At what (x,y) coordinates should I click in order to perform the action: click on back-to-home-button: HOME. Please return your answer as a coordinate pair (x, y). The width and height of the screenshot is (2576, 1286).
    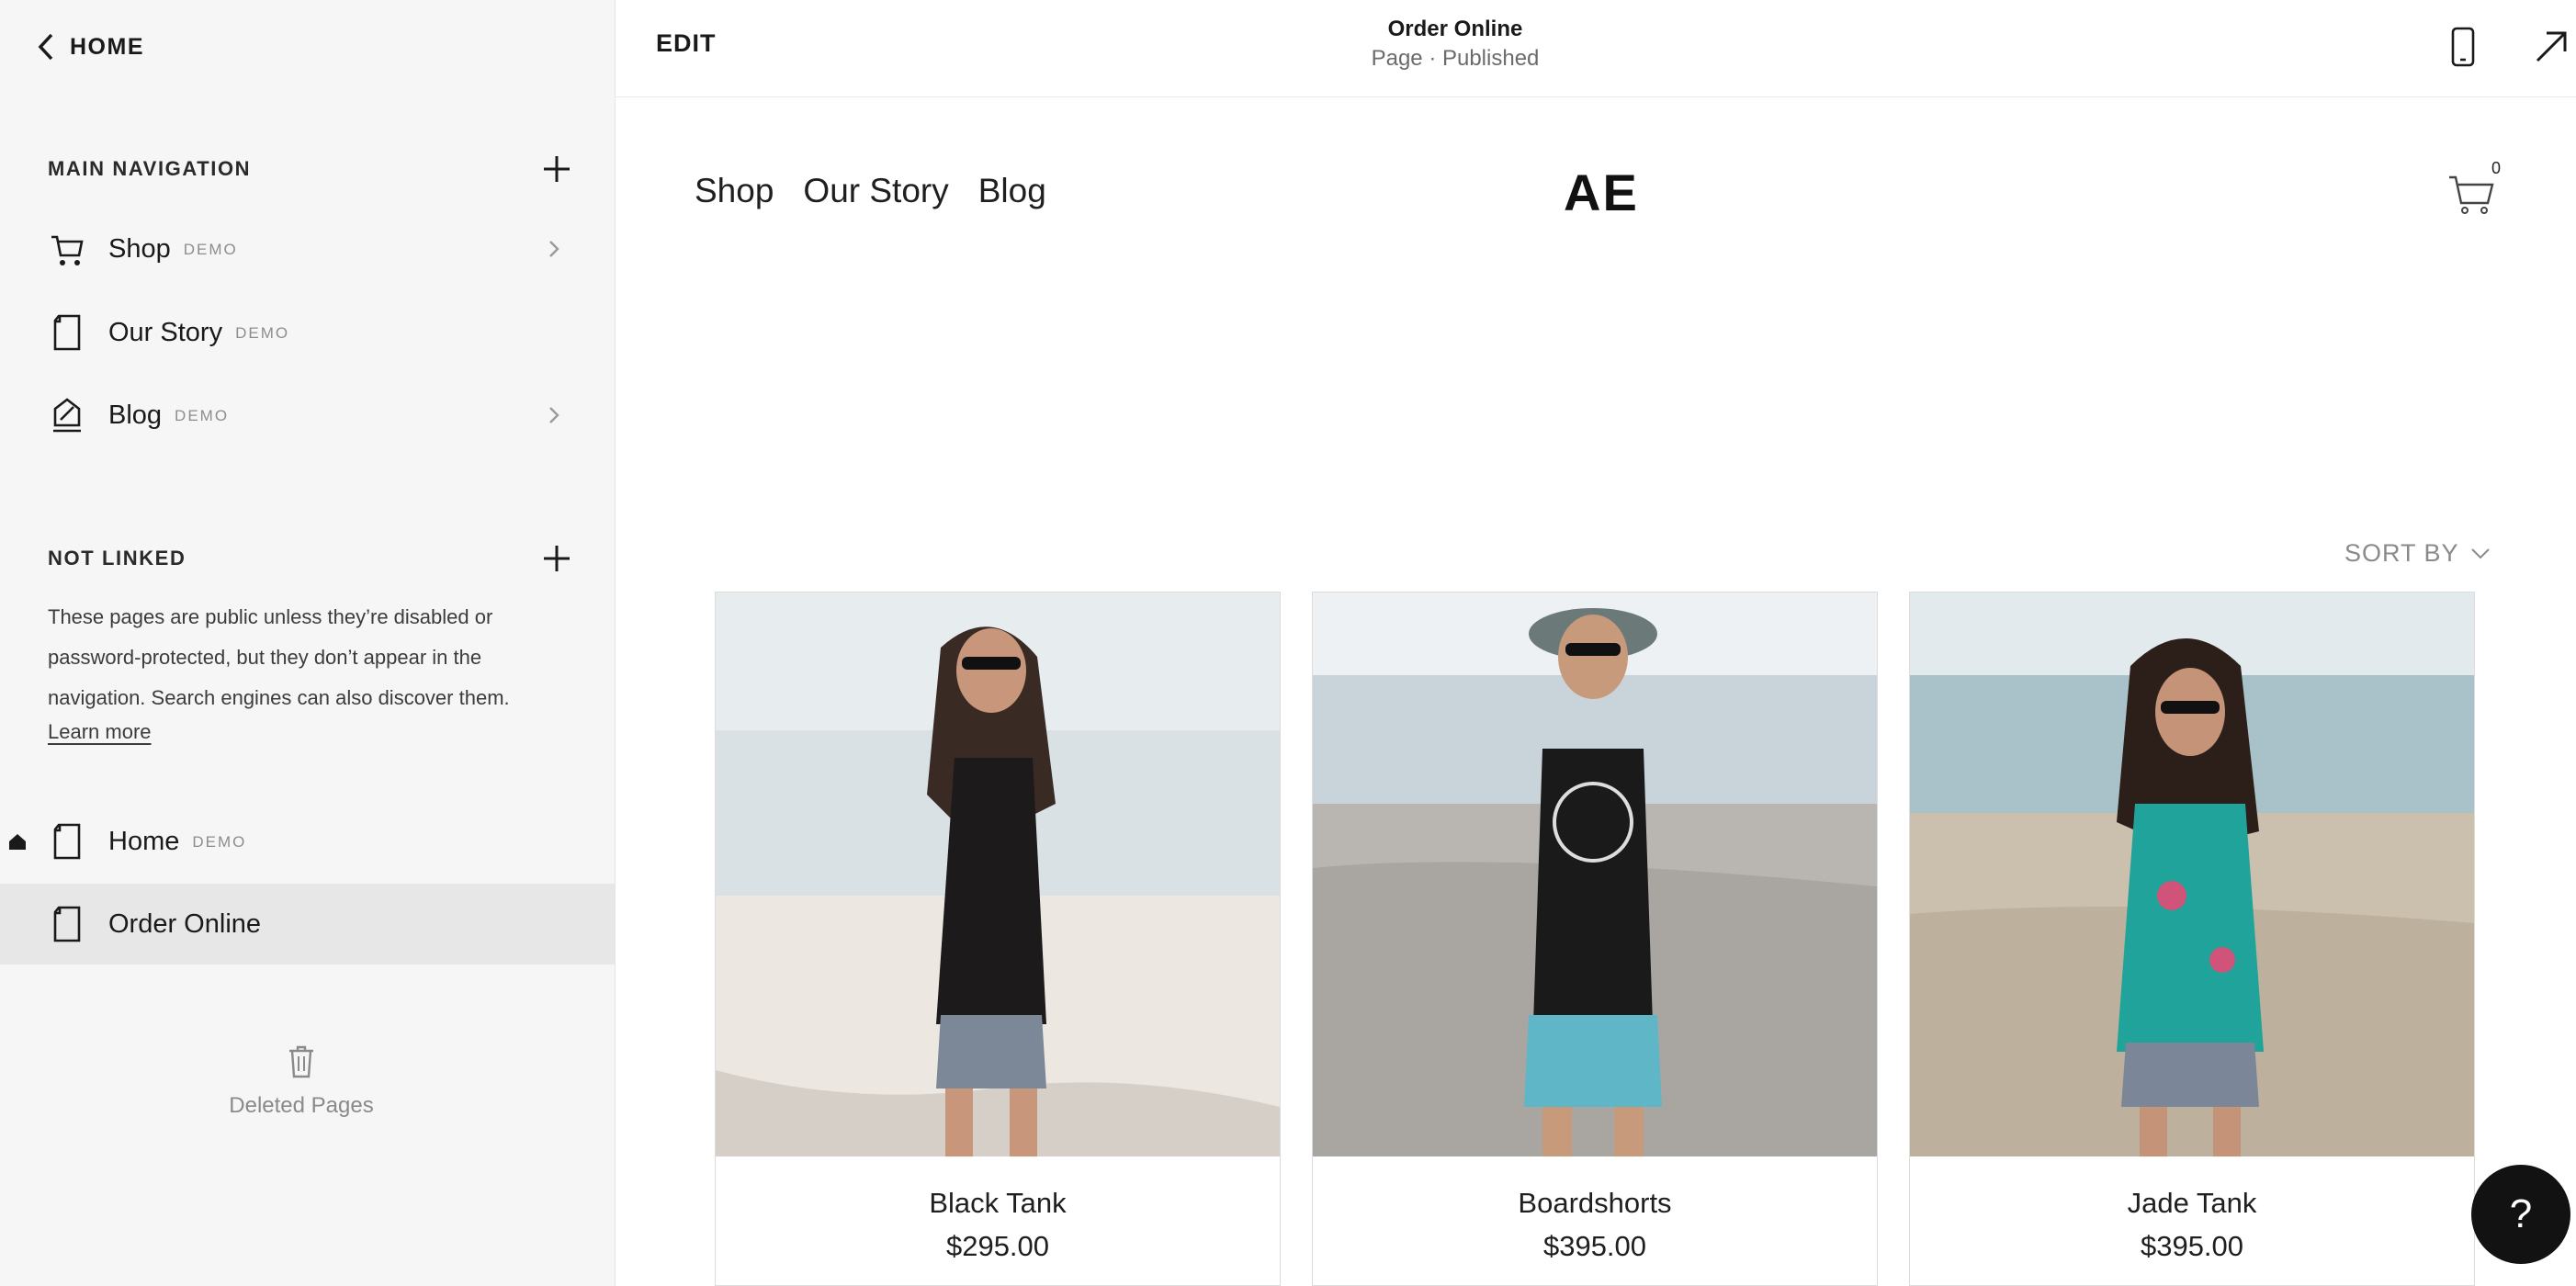
    Looking at the image, I should click on (89, 47).